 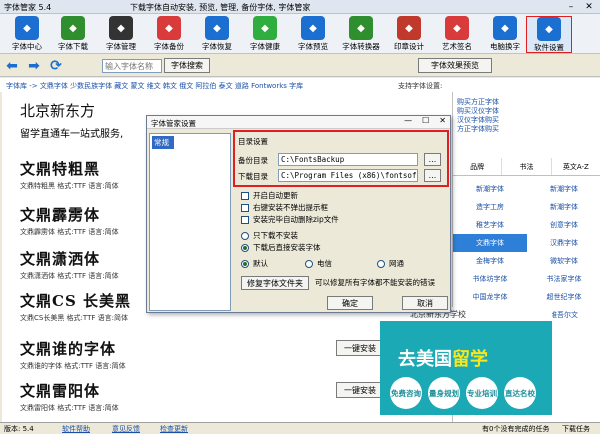 I want to click on gear-icon: ◆, so click(x=549, y=29).